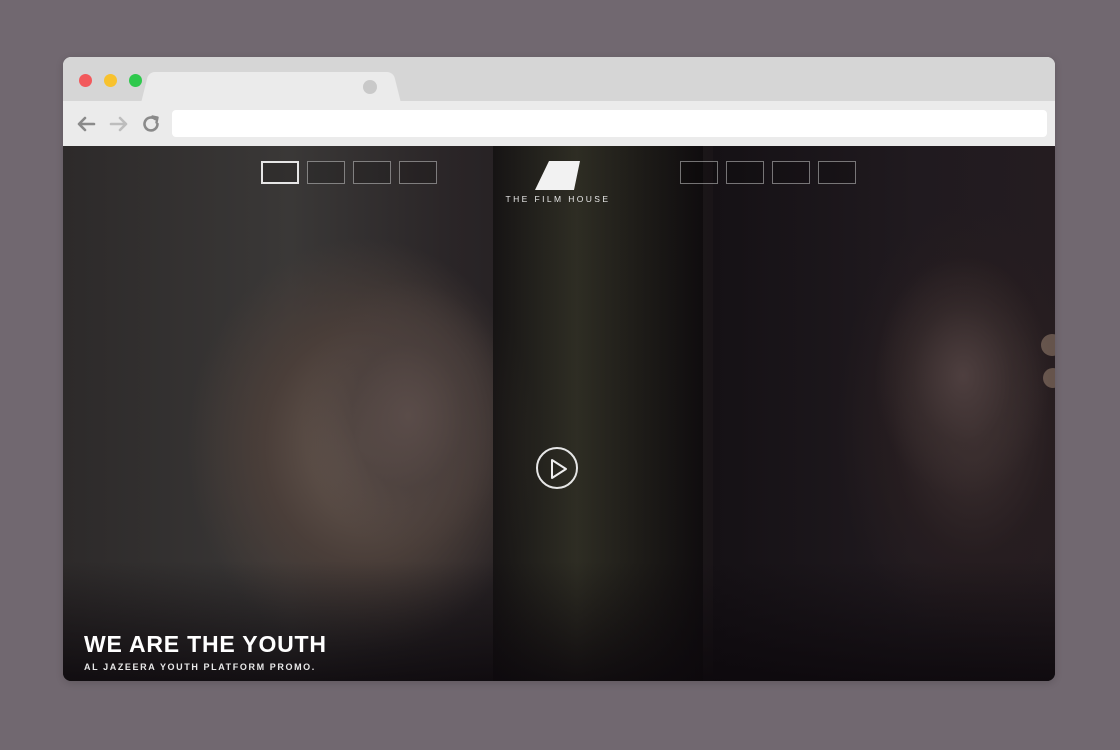 The width and height of the screenshot is (1120, 750). I want to click on slide-nav-left, so click(349, 172).